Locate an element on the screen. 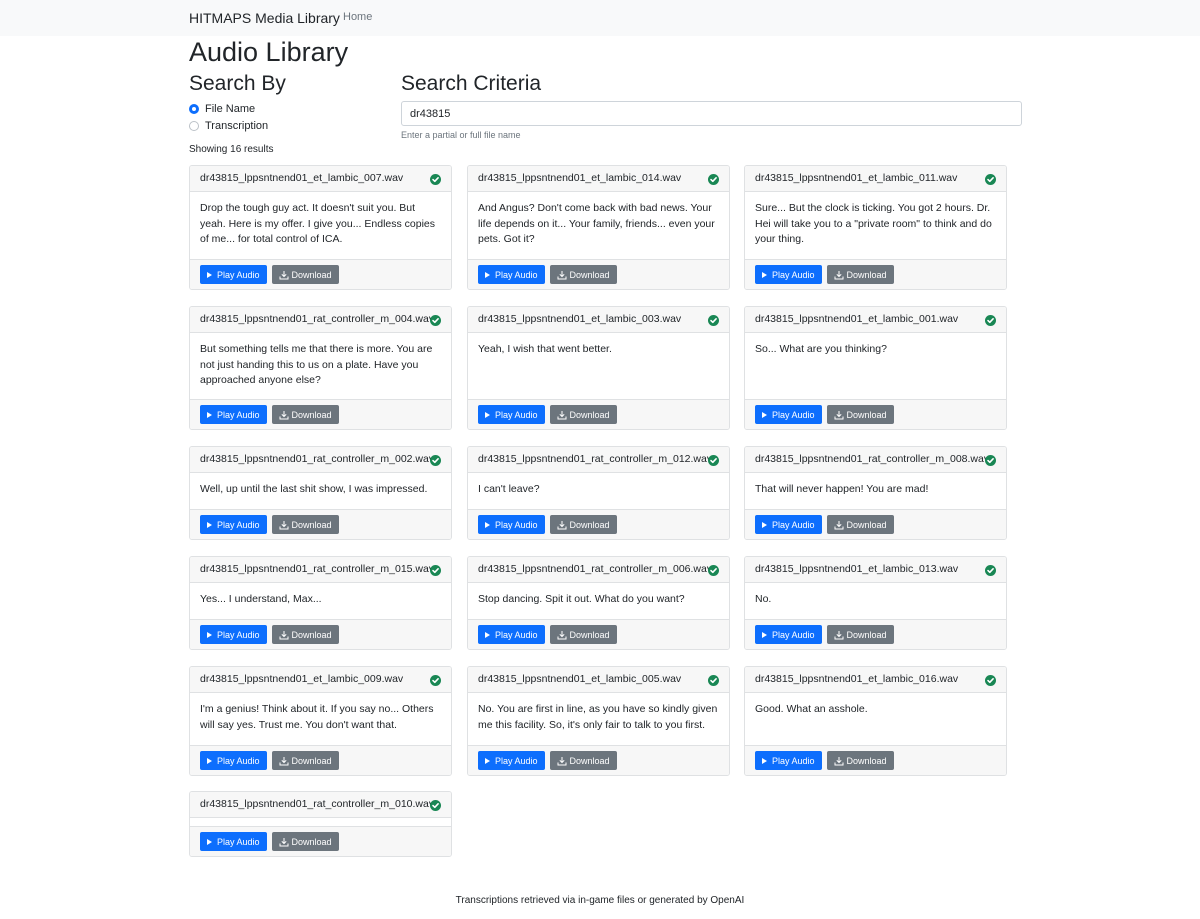 Image resolution: width=1200 pixels, height=919 pixels. search-by-title: Search By is located at coordinates (237, 83).